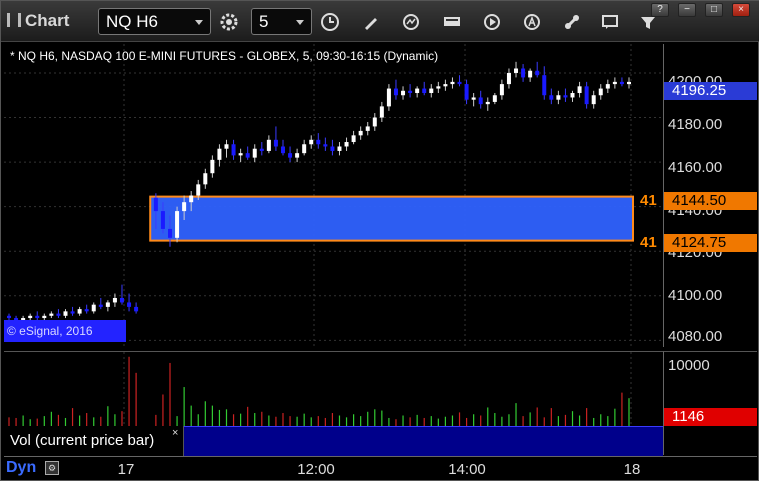  I want to click on play-icon, so click(492, 22).